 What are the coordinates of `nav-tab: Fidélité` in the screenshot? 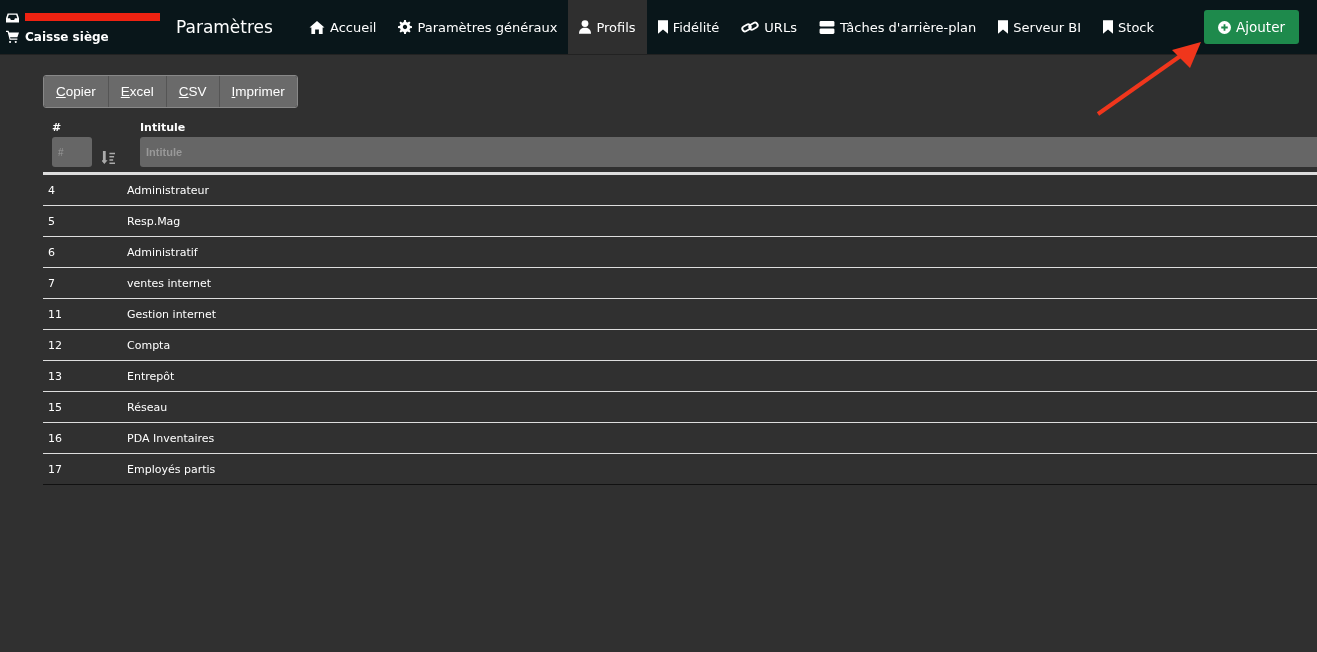 It's located at (688, 27).